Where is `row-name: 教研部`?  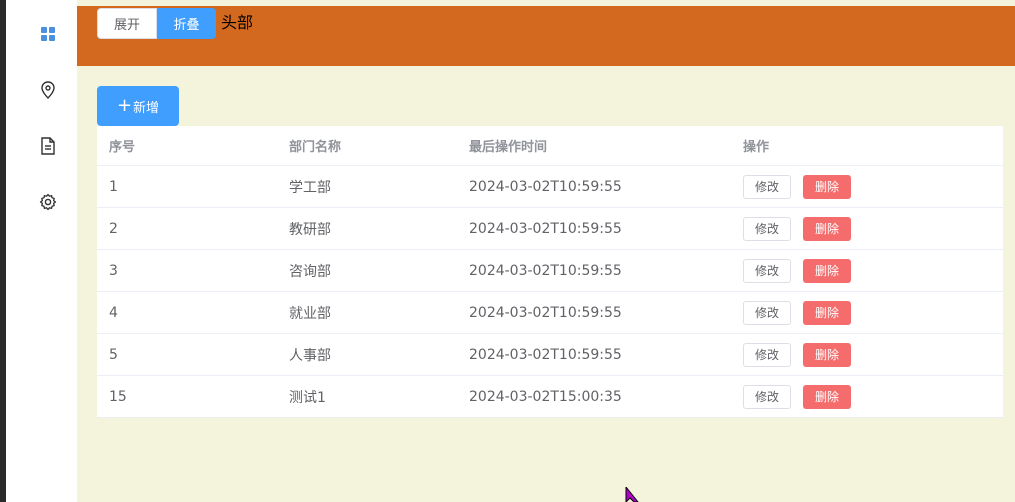 row-name: 教研部 is located at coordinates (310, 229).